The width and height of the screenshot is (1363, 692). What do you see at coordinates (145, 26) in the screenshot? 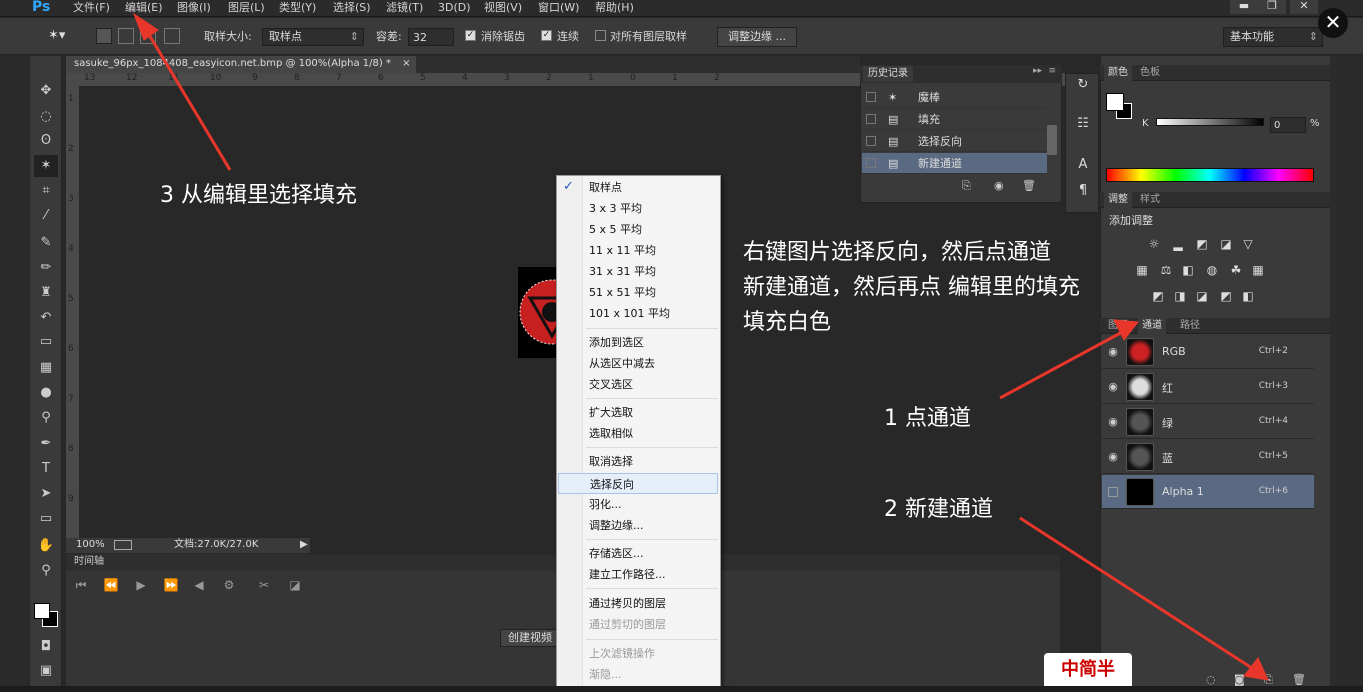
I see `arrowhead-edit` at bounding box center [145, 26].